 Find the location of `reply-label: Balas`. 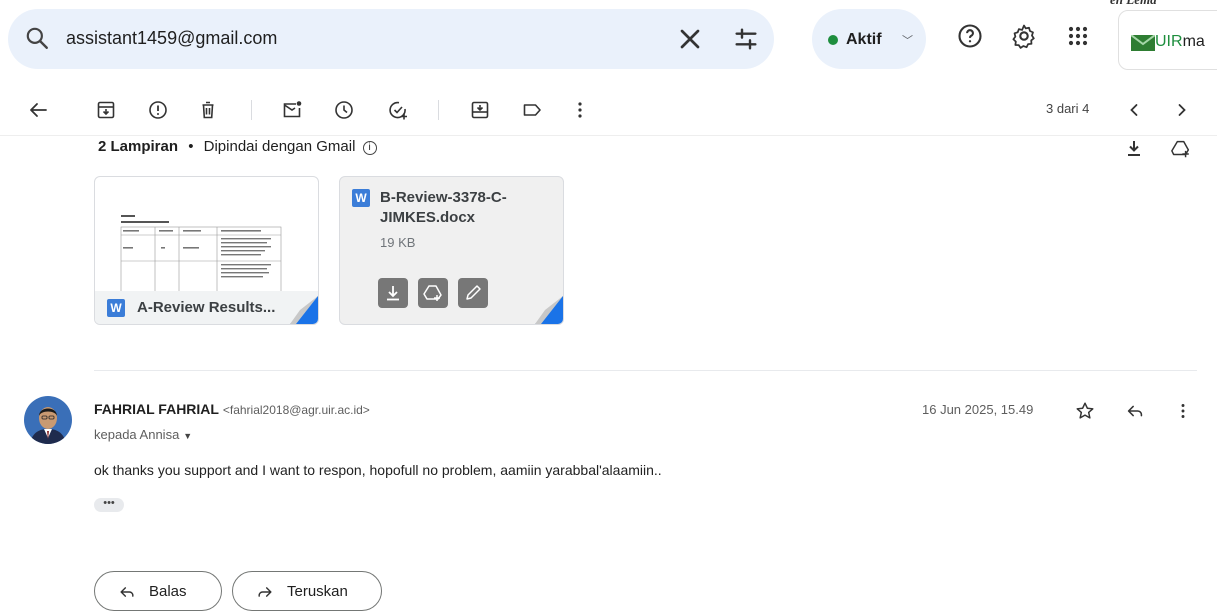

reply-label: Balas is located at coordinates (168, 591).